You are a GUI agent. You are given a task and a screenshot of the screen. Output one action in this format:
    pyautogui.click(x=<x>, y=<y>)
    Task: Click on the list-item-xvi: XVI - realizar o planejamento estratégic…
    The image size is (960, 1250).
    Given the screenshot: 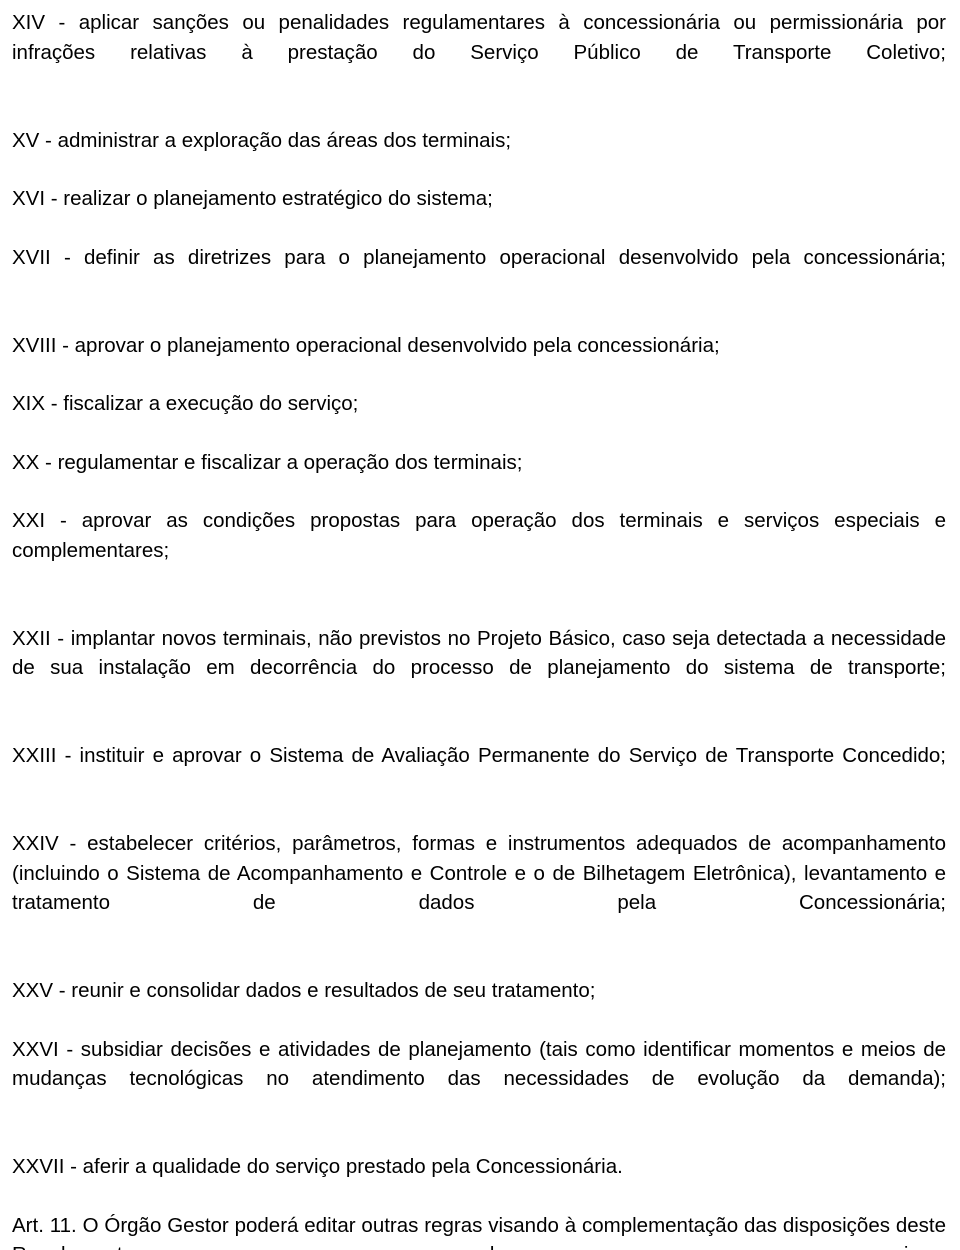 What is the action you would take?
    pyautogui.click(x=252, y=198)
    